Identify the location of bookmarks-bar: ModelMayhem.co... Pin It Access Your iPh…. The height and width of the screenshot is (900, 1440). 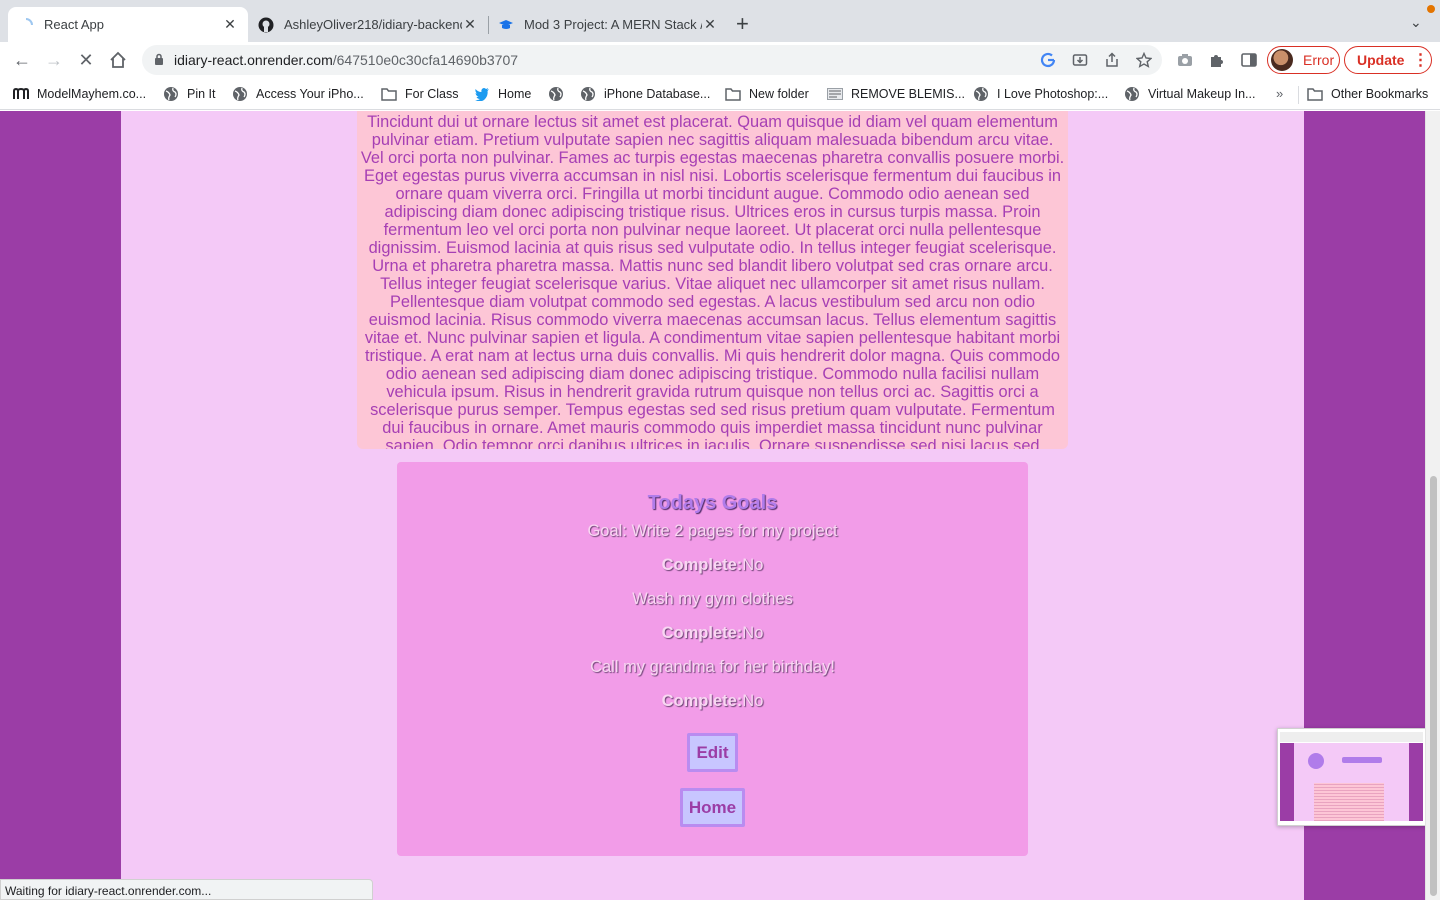
(720, 94).